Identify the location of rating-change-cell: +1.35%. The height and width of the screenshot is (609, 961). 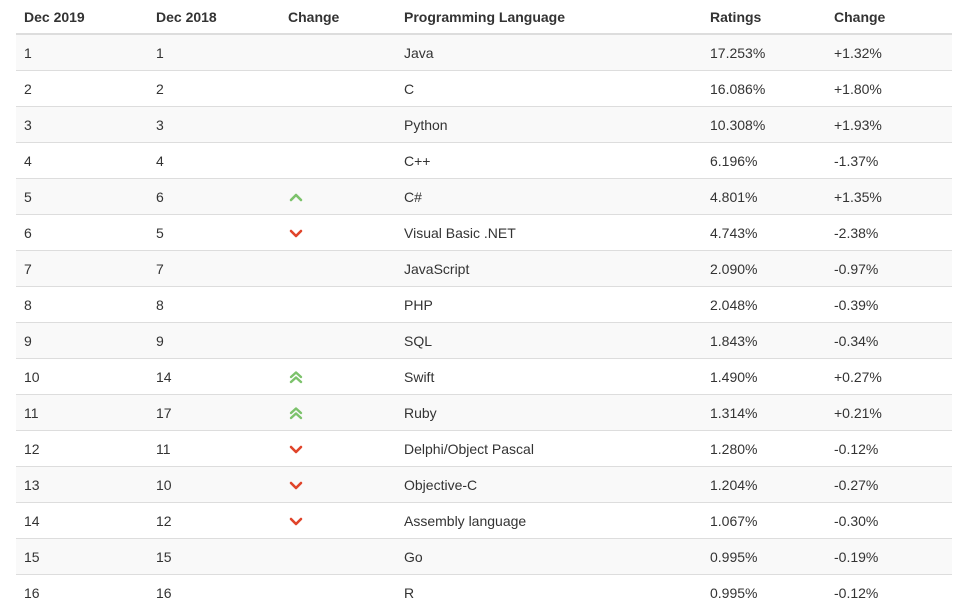
(893, 196).